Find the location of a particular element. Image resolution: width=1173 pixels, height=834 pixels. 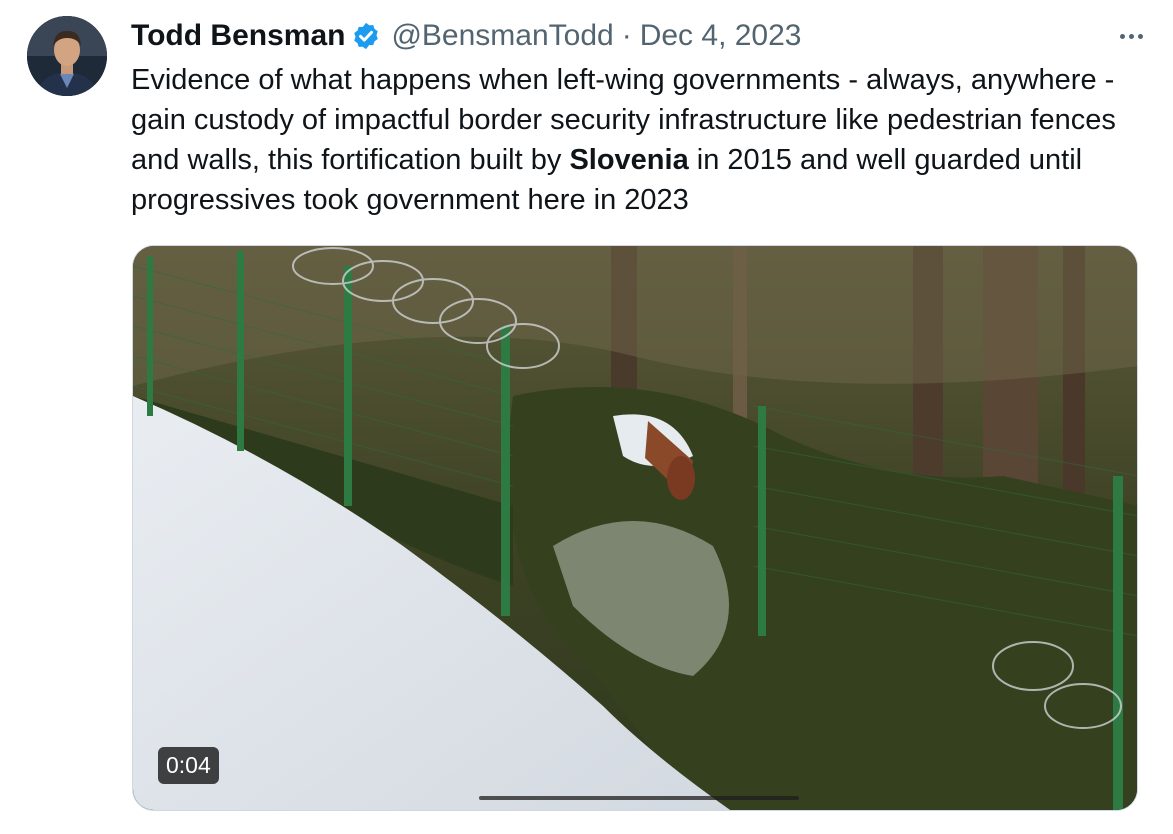

tweet-header: Todd Bensman @BensmanTodd · Dec 4, 2023 is located at coordinates (466, 36).